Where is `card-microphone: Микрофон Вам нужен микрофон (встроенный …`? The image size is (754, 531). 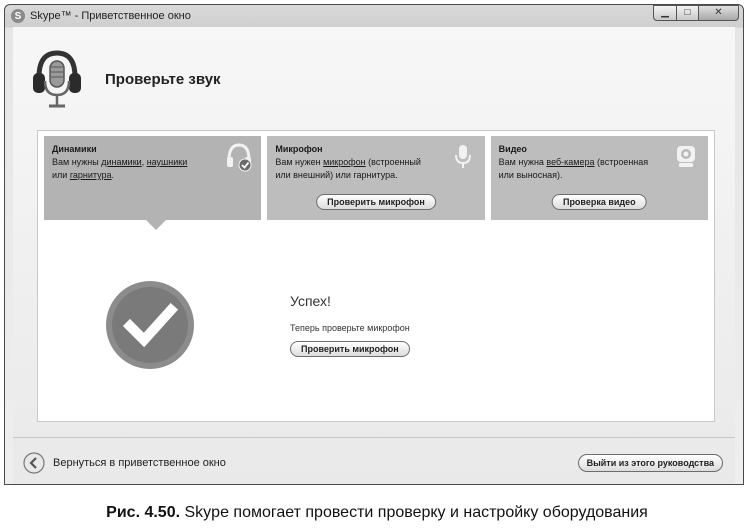
card-microphone: Микрофон Вам нужен микрофон (встроенный … is located at coordinates (376, 178).